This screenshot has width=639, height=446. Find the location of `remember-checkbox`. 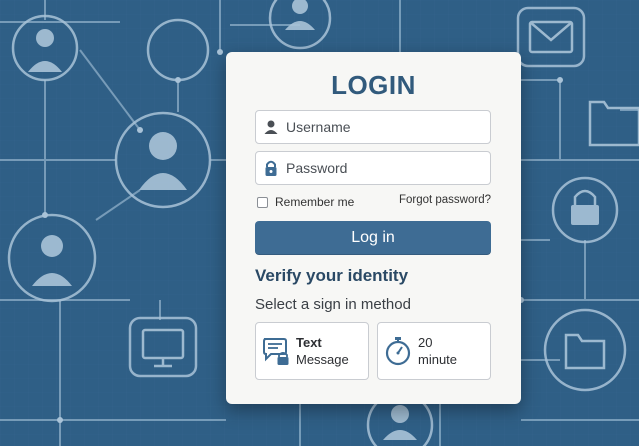

remember-checkbox is located at coordinates (262, 202).